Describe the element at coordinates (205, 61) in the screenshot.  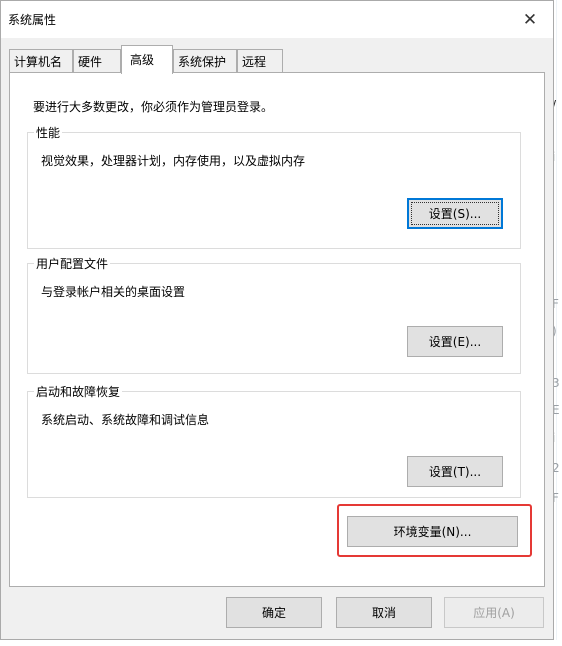
I see `tab-system-protection: 系统保护` at that location.